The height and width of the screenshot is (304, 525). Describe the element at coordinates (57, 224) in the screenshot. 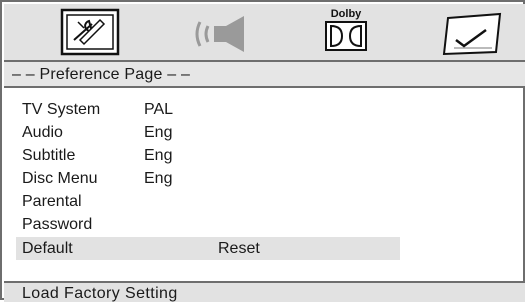

I see `menu-item-label: Password` at that location.